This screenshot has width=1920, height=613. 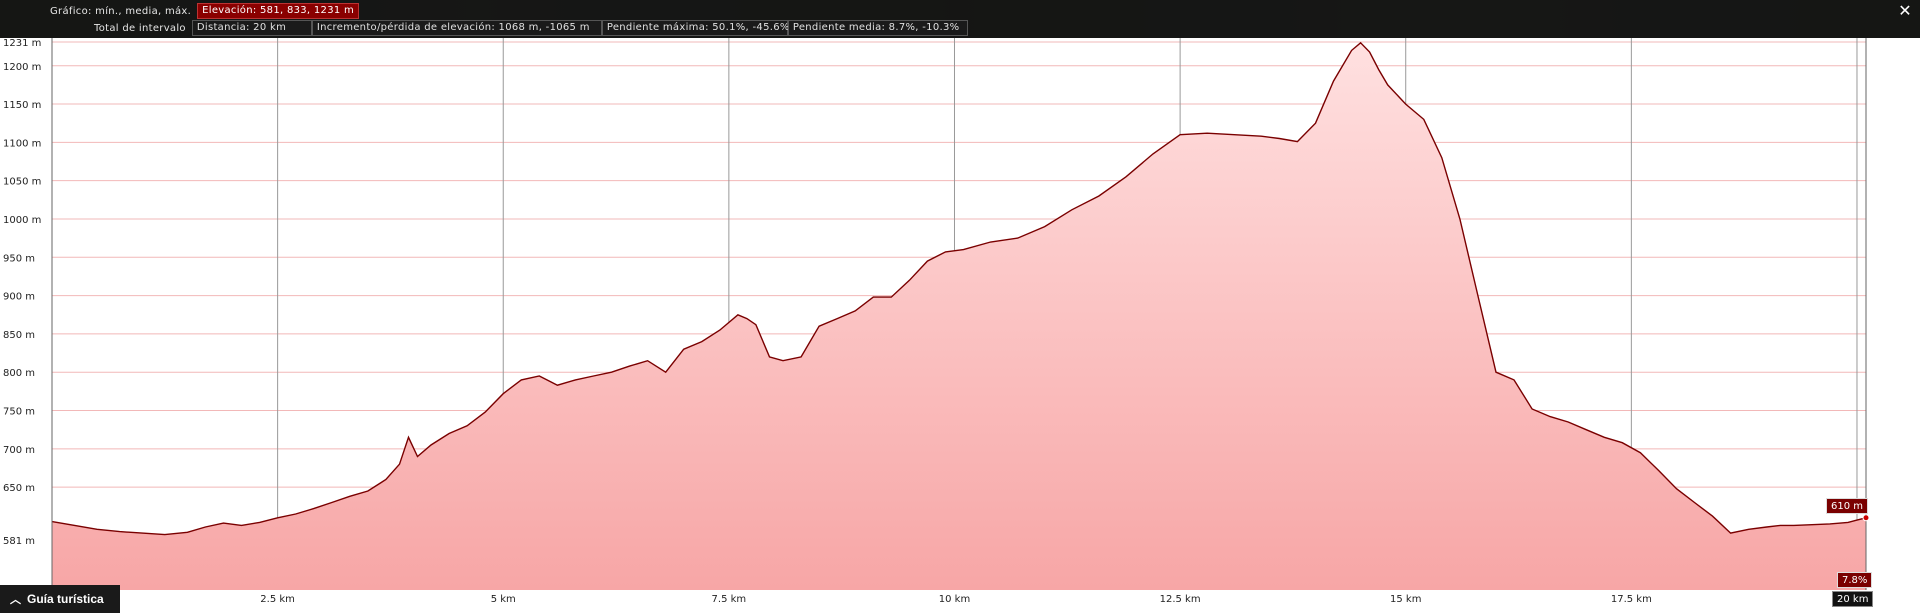 I want to click on y-tick-label: 1000 m, so click(x=22, y=220).